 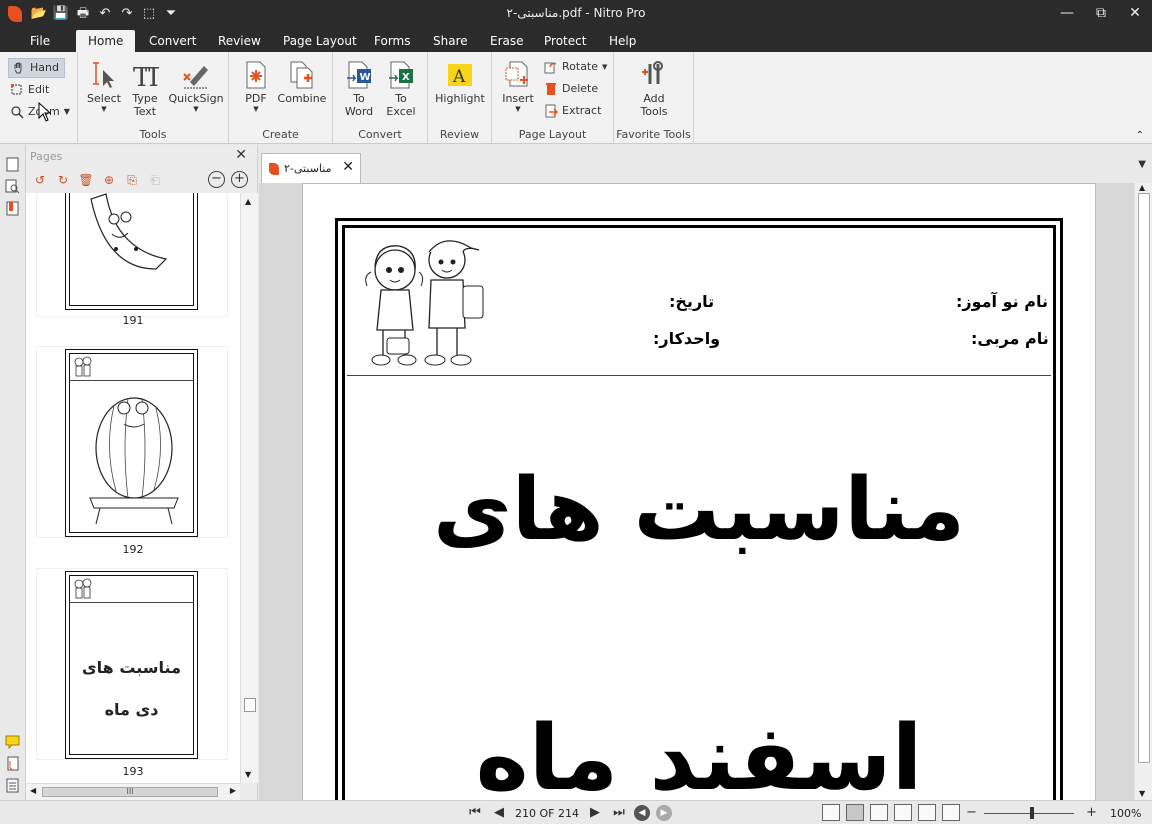 I want to click on comments-panel-icon, so click(x=12, y=742).